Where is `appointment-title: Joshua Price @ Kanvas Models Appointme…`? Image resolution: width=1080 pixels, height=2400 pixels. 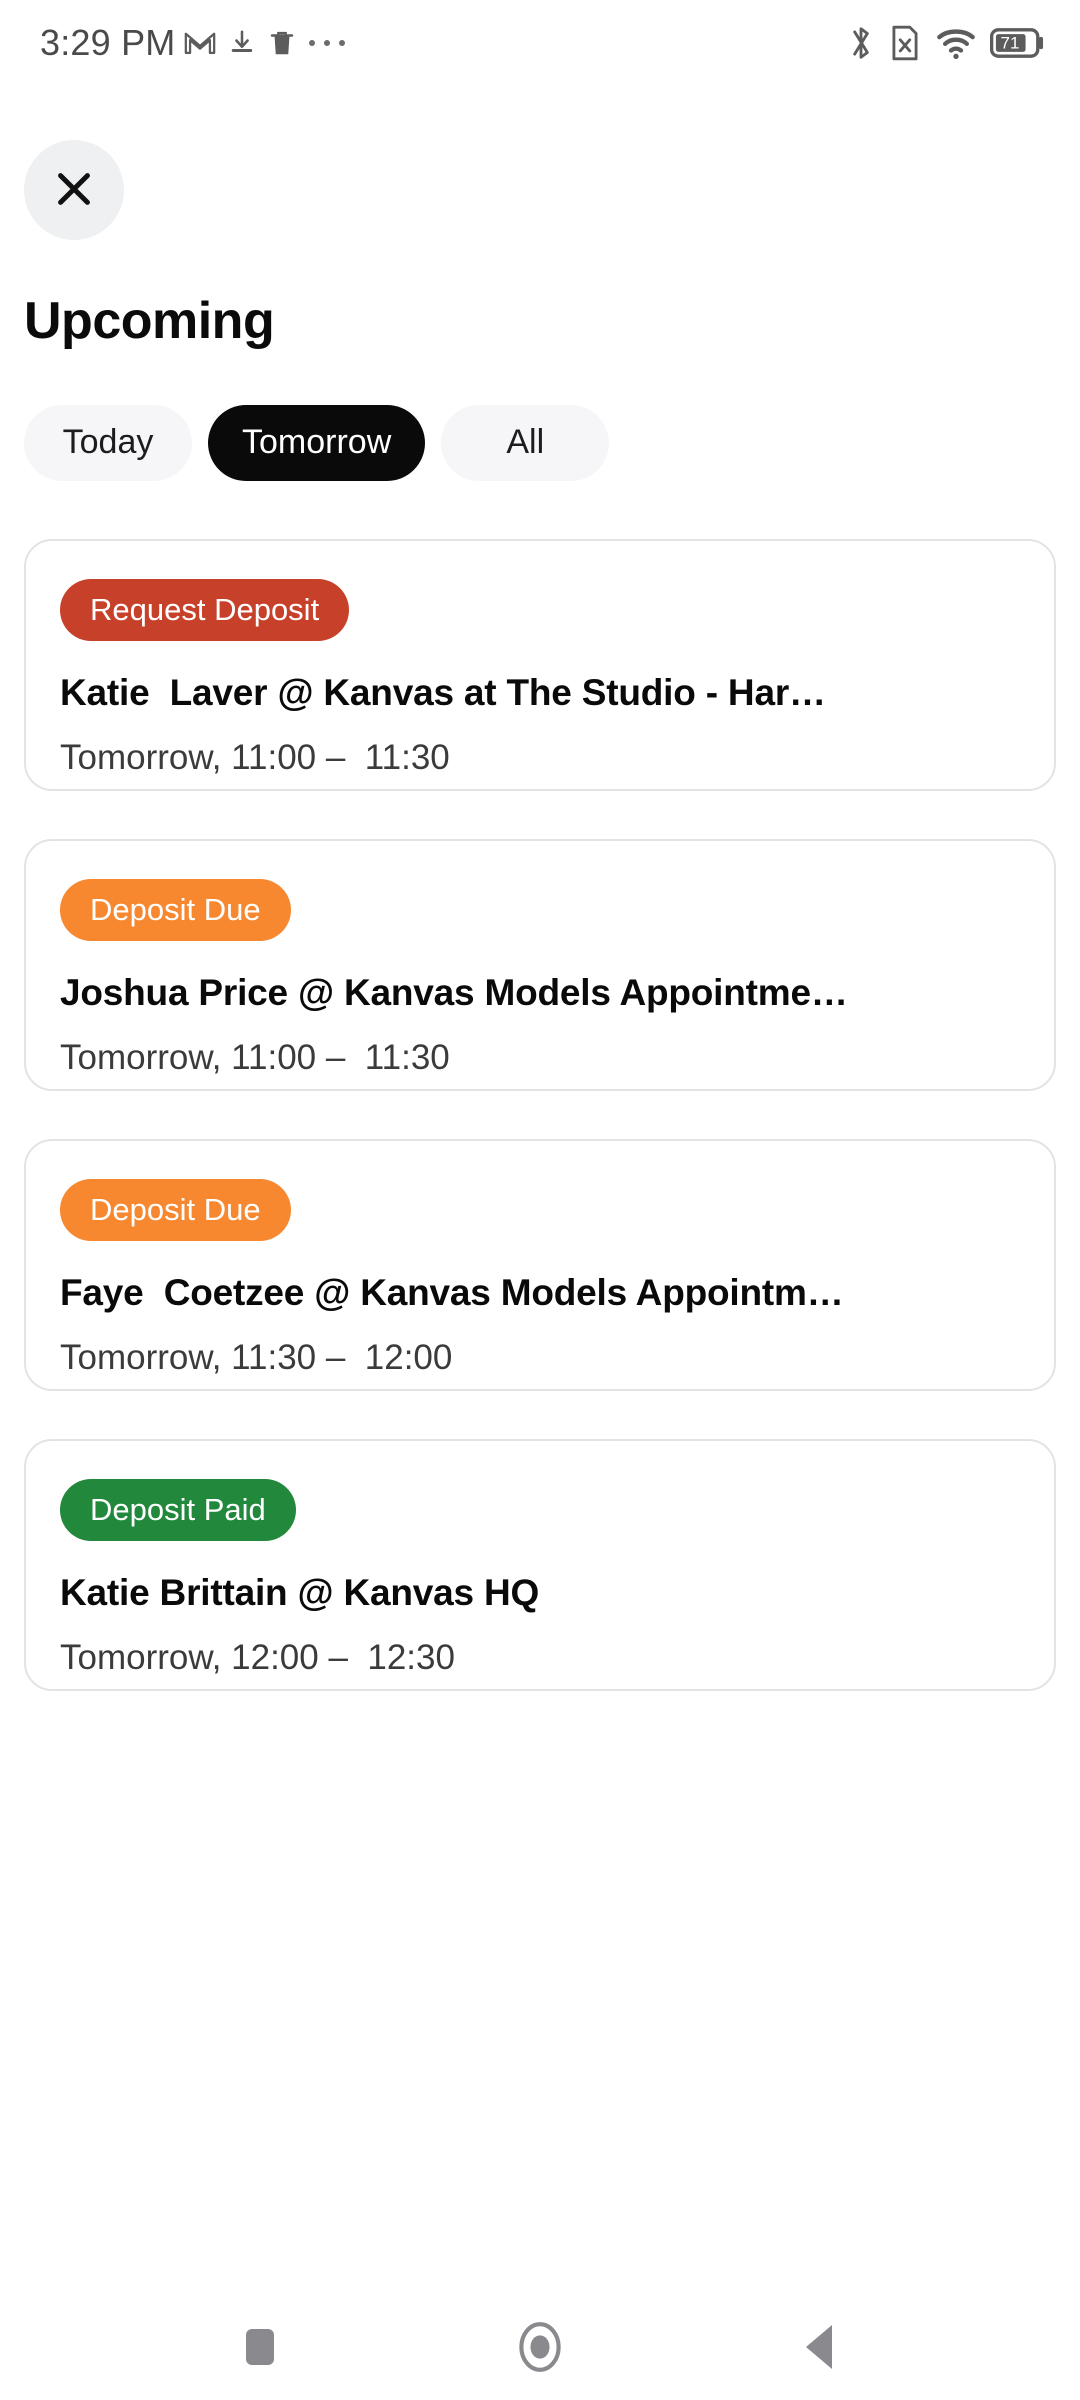 appointment-title: Joshua Price @ Kanvas Models Appointme… is located at coordinates (454, 992).